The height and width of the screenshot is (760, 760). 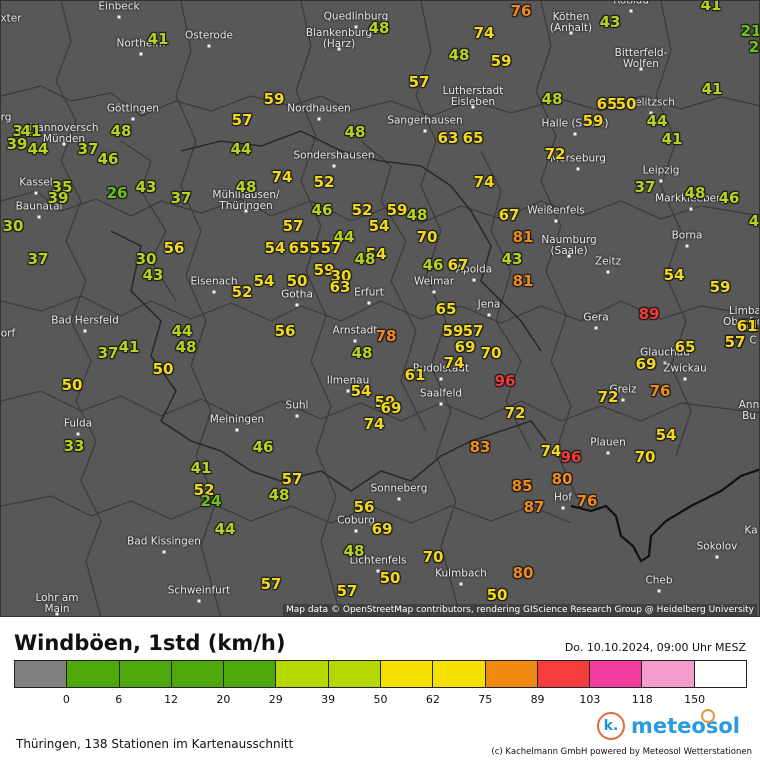 What do you see at coordinates (509, 215) in the screenshot?
I see `station-gust-value: 67` at bounding box center [509, 215].